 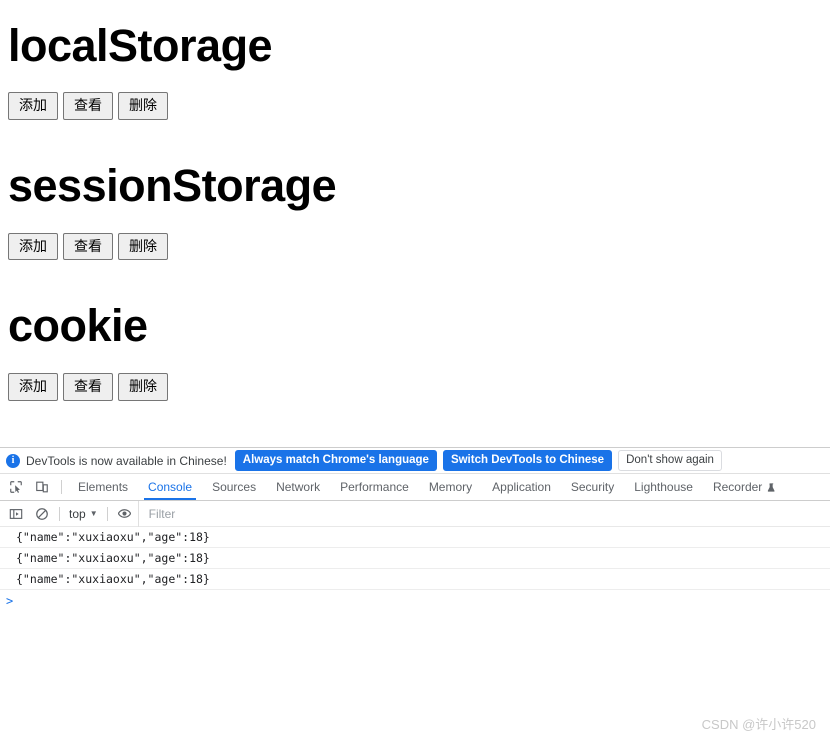 What do you see at coordinates (415, 601) in the screenshot?
I see `console-input-prompt: >` at bounding box center [415, 601].